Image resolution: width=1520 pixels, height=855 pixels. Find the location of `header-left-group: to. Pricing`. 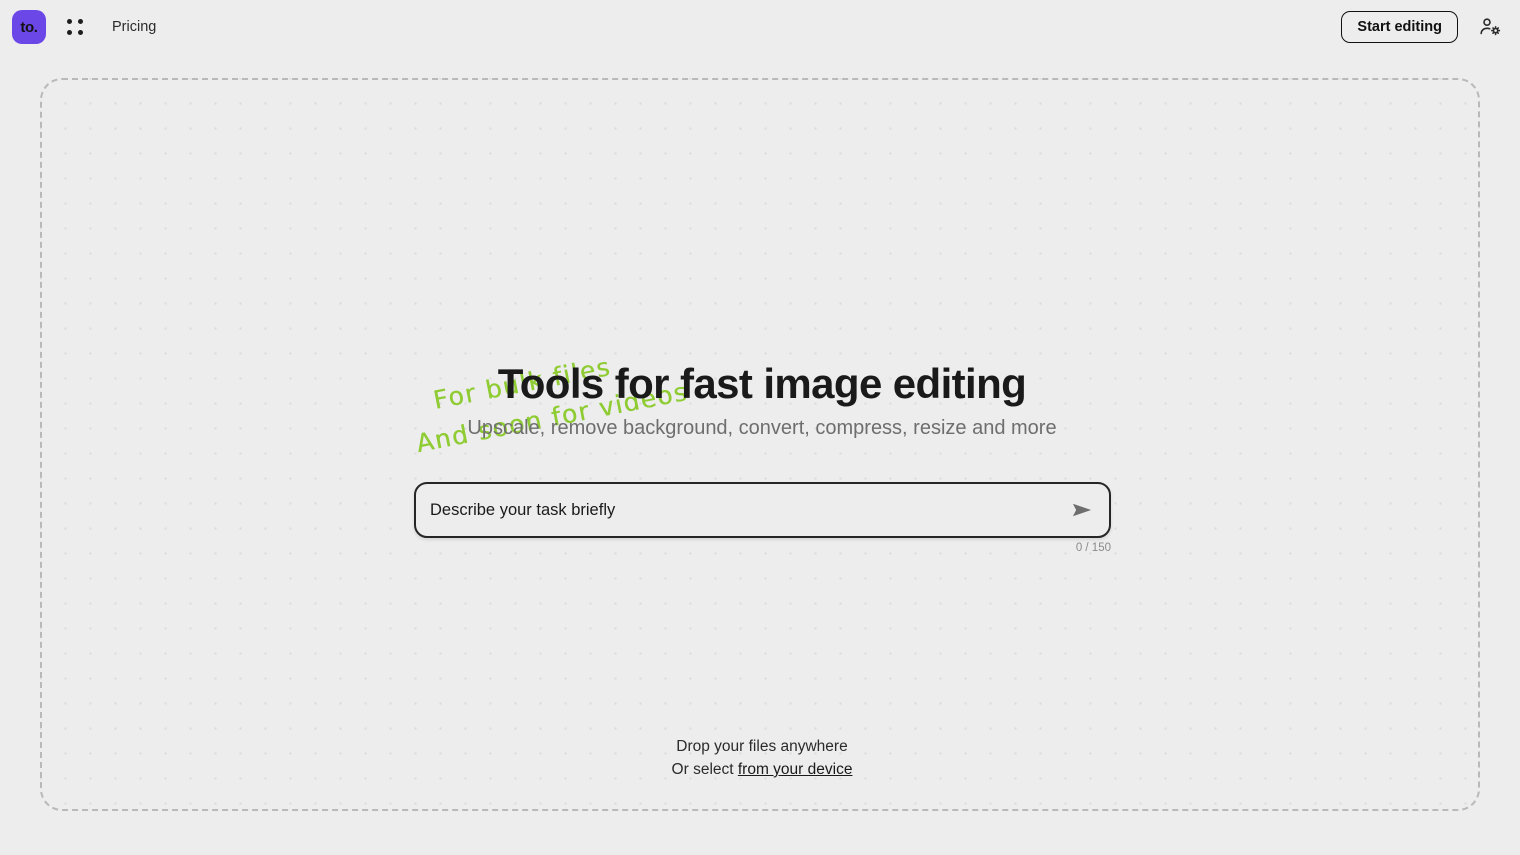

header-left-group: to. Pricing is located at coordinates (88, 27).